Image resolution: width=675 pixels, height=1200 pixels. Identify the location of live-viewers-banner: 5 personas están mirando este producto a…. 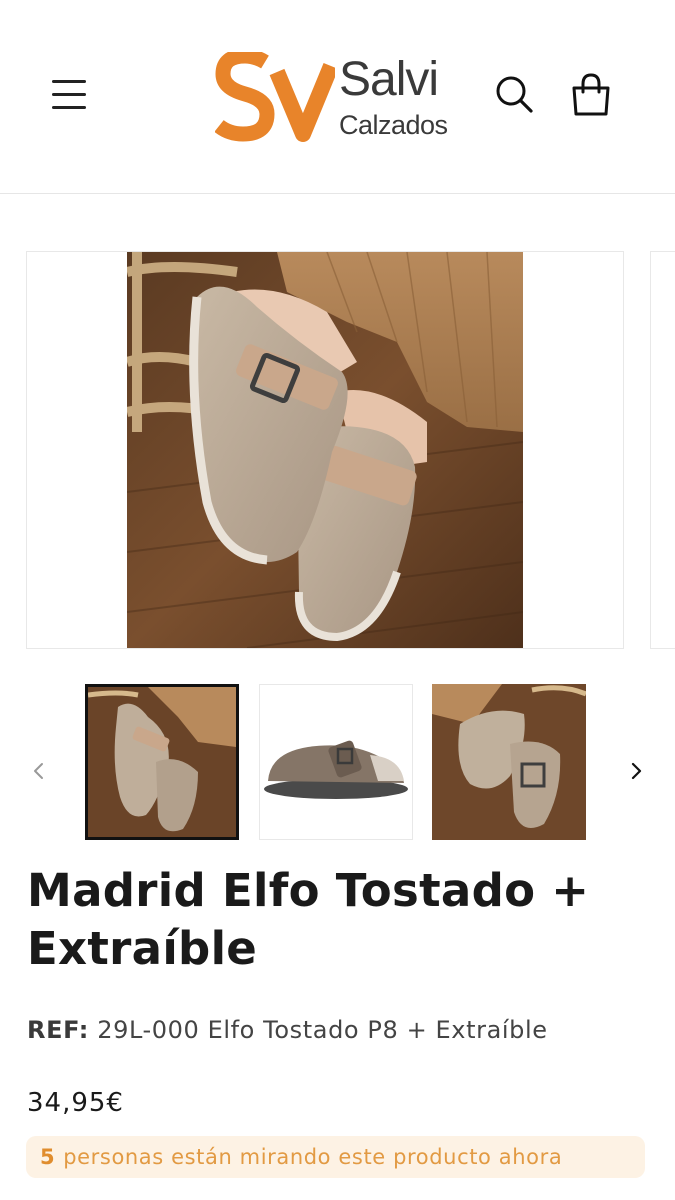
(335, 1157).